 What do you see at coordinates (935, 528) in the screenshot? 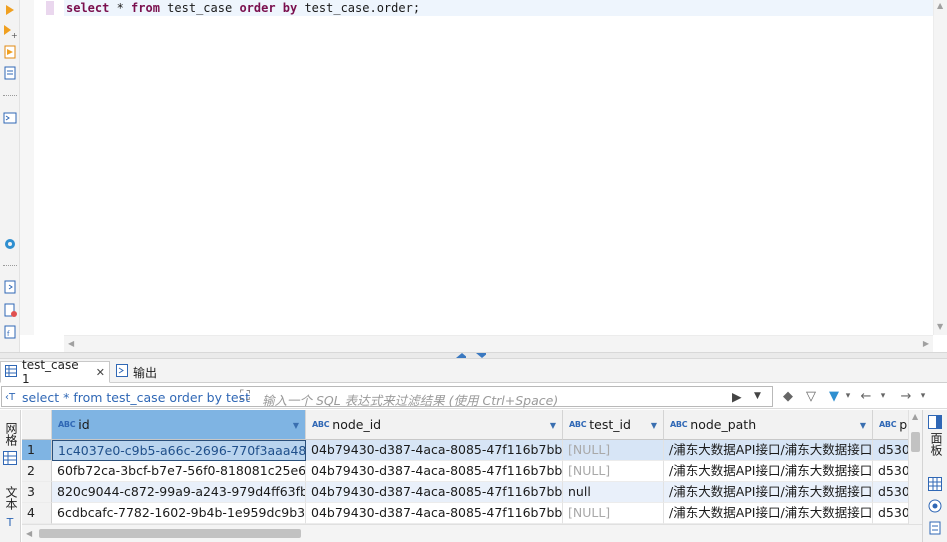
I see `calculator-icon` at bounding box center [935, 528].